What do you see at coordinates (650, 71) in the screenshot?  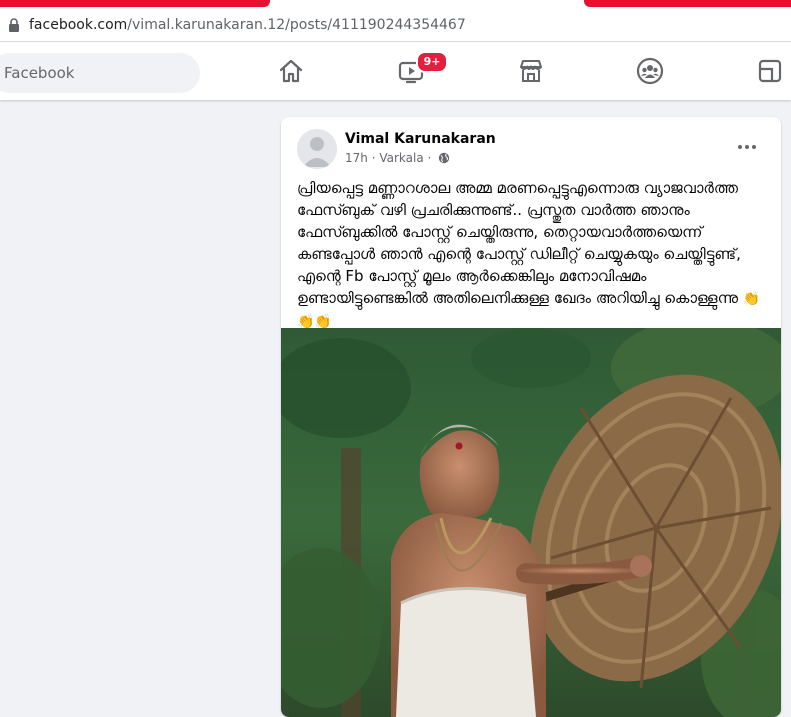 I see `groups-icon` at bounding box center [650, 71].